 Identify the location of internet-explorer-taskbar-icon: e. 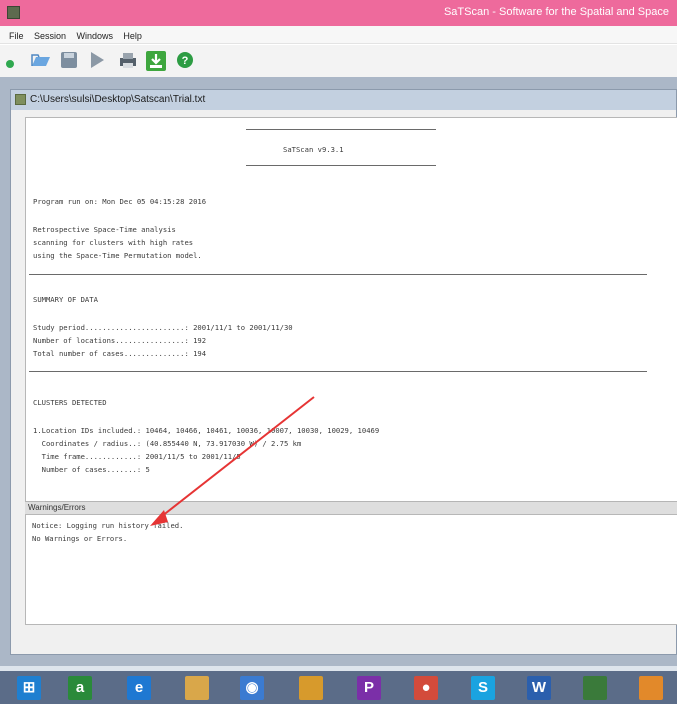
(139, 688).